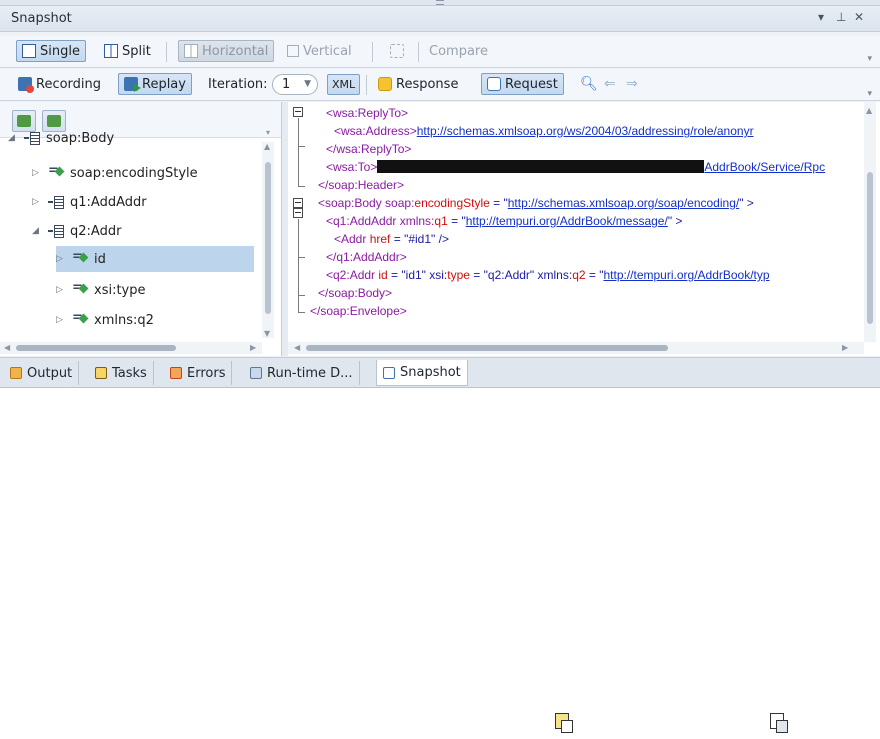  What do you see at coordinates (764, 167) in the screenshot?
I see `xml-link: AddrBook/Service/Rpc` at bounding box center [764, 167].